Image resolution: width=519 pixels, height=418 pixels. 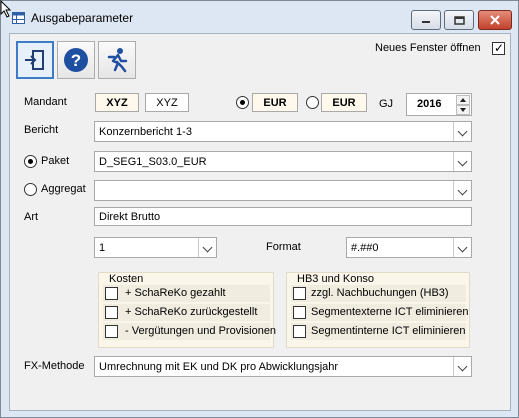 What do you see at coordinates (463, 100) in the screenshot?
I see `spin-up-button` at bounding box center [463, 100].